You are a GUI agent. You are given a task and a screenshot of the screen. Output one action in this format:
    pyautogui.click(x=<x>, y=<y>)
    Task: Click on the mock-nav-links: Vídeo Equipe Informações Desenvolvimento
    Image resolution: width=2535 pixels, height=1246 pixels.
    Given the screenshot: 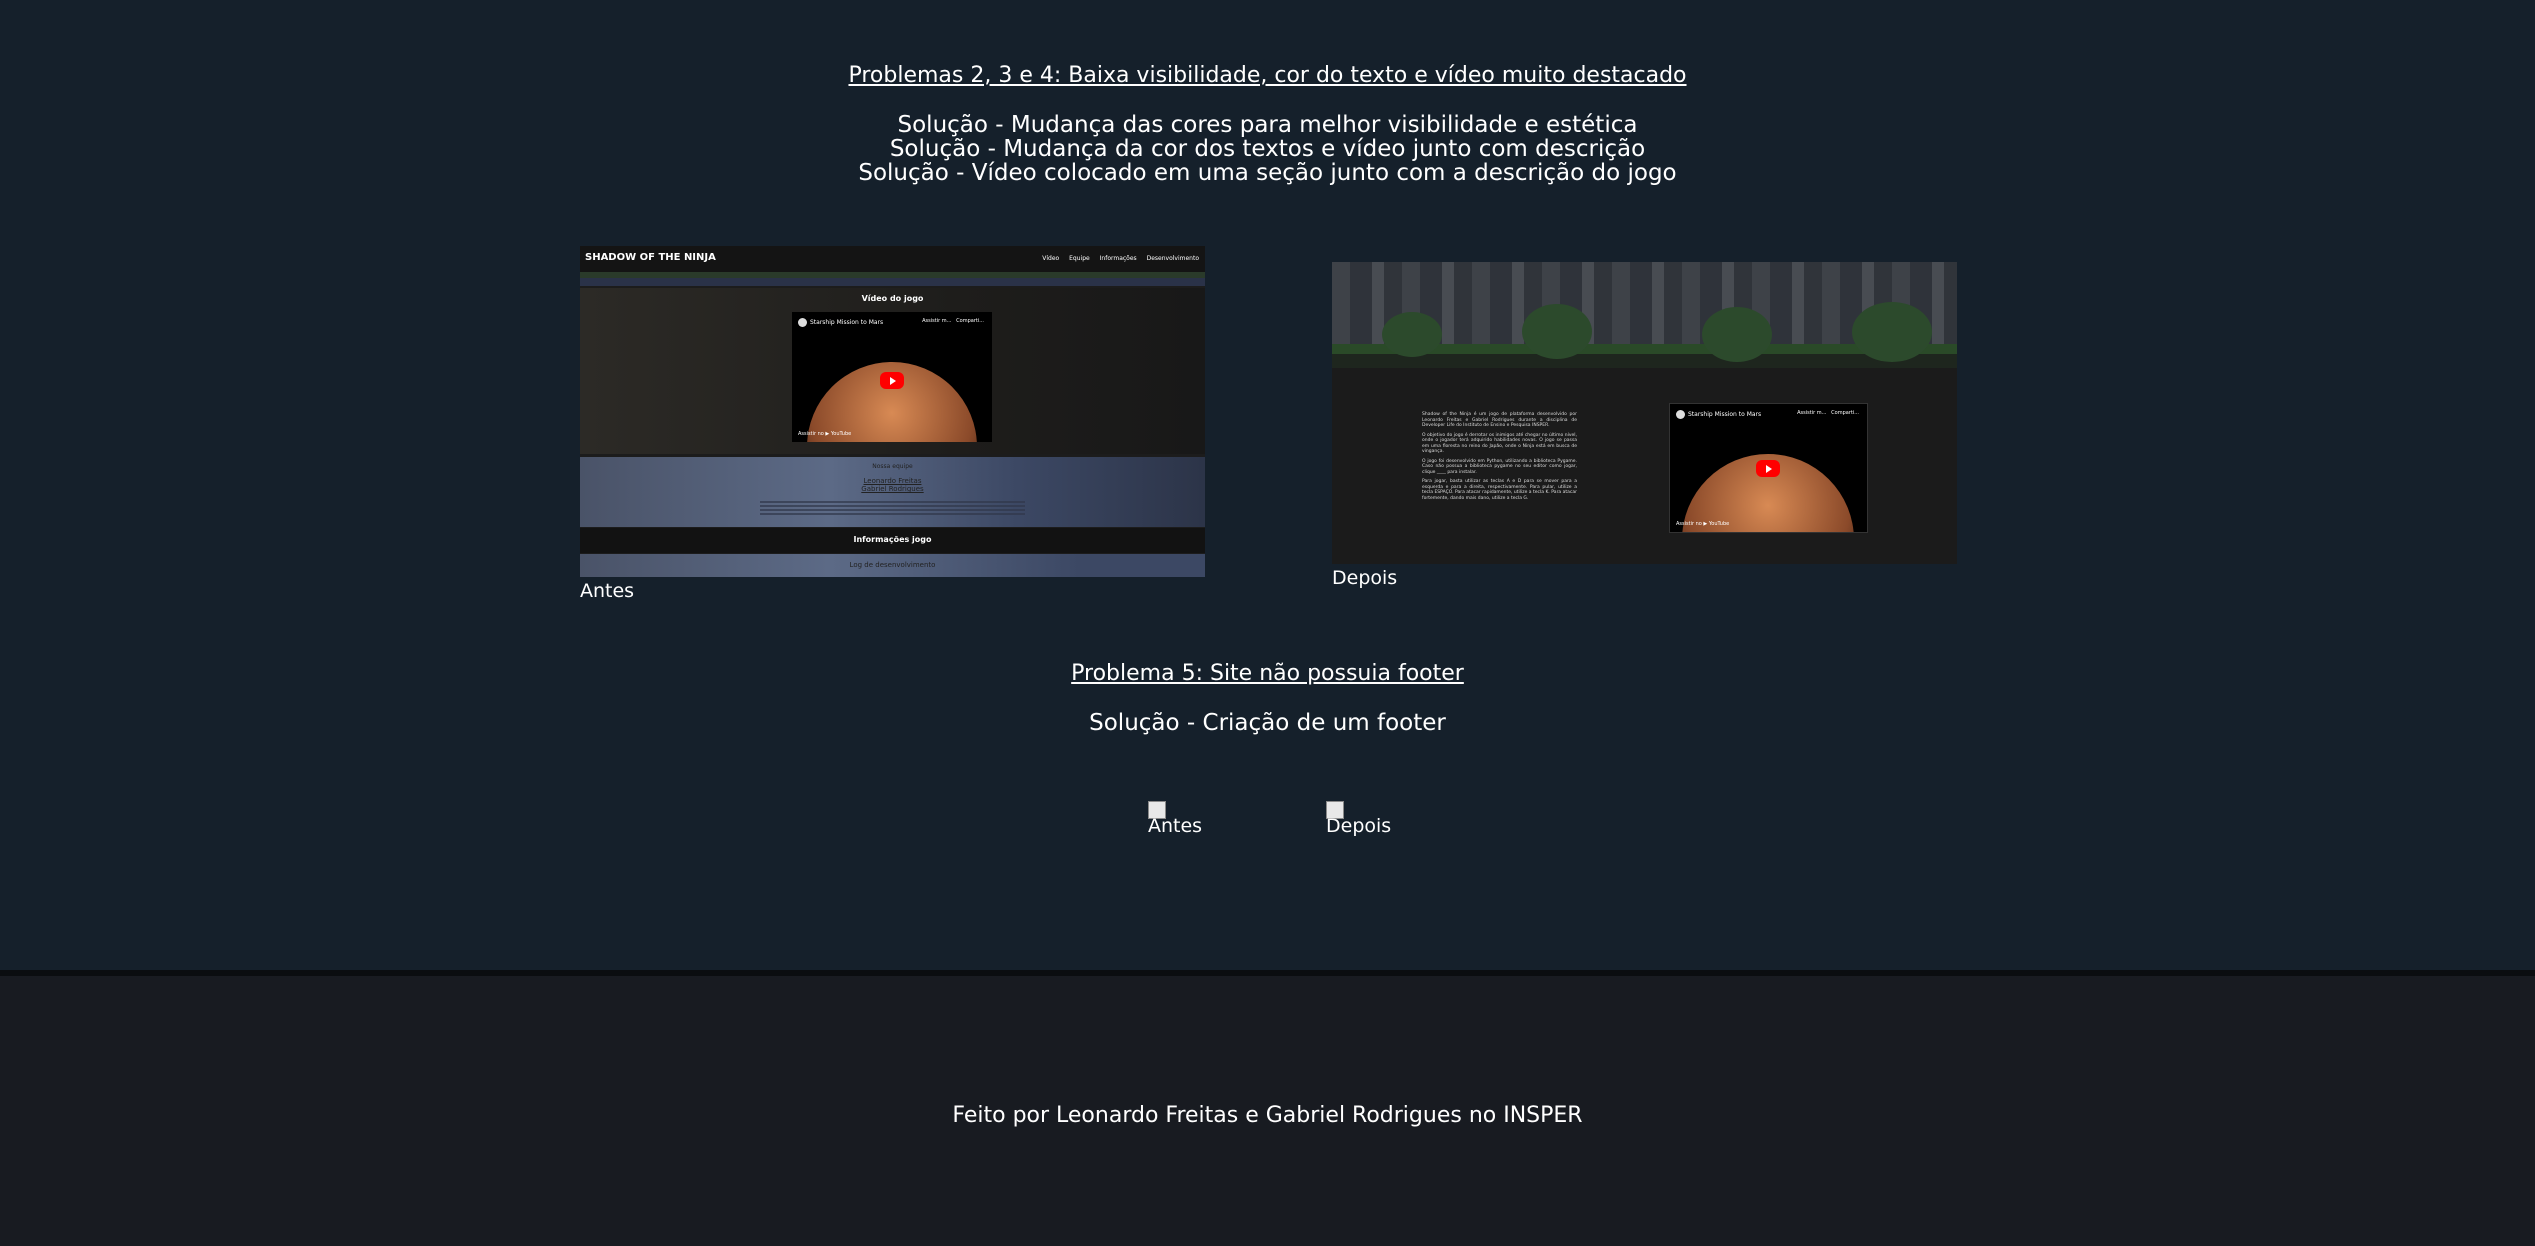 What is the action you would take?
    pyautogui.click(x=1116, y=258)
    